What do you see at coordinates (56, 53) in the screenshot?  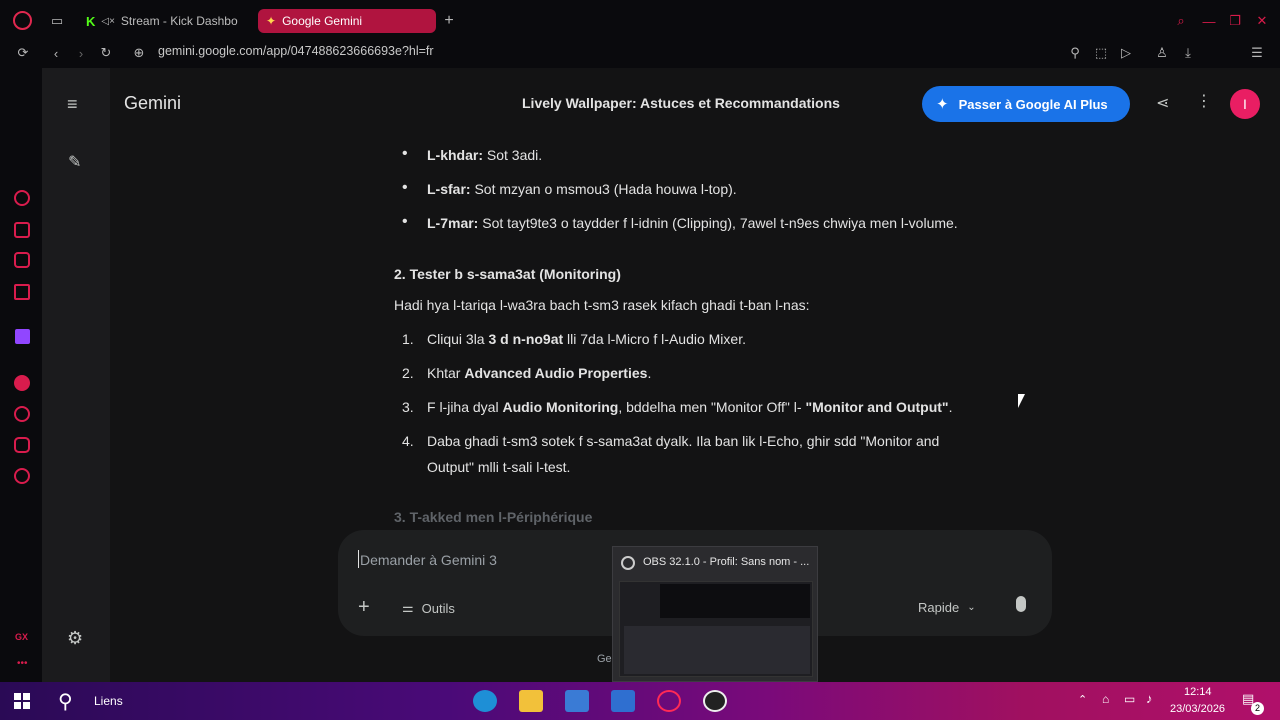 I see `back-icon: ‹` at bounding box center [56, 53].